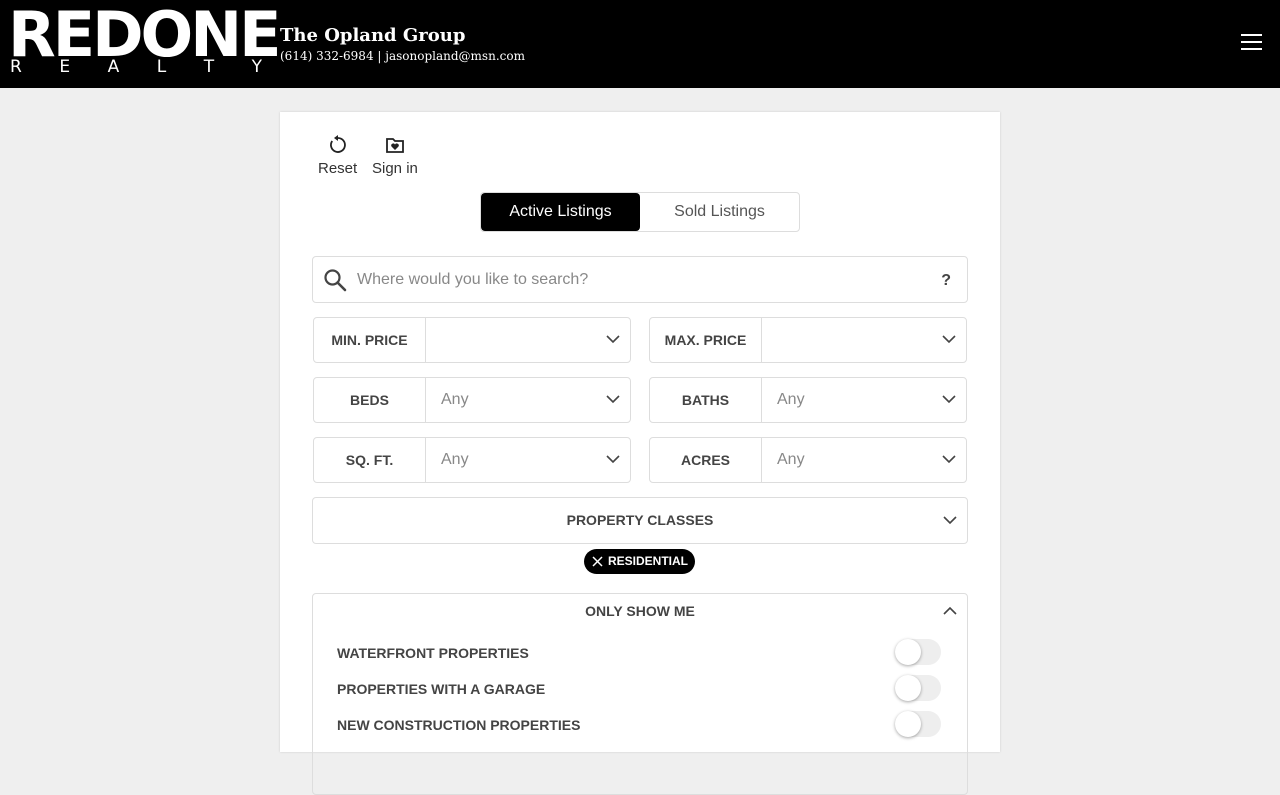 The width and height of the screenshot is (1280, 795). Describe the element at coordinates (370, 460) in the screenshot. I see `sqft-label: SQ. FT.` at that location.